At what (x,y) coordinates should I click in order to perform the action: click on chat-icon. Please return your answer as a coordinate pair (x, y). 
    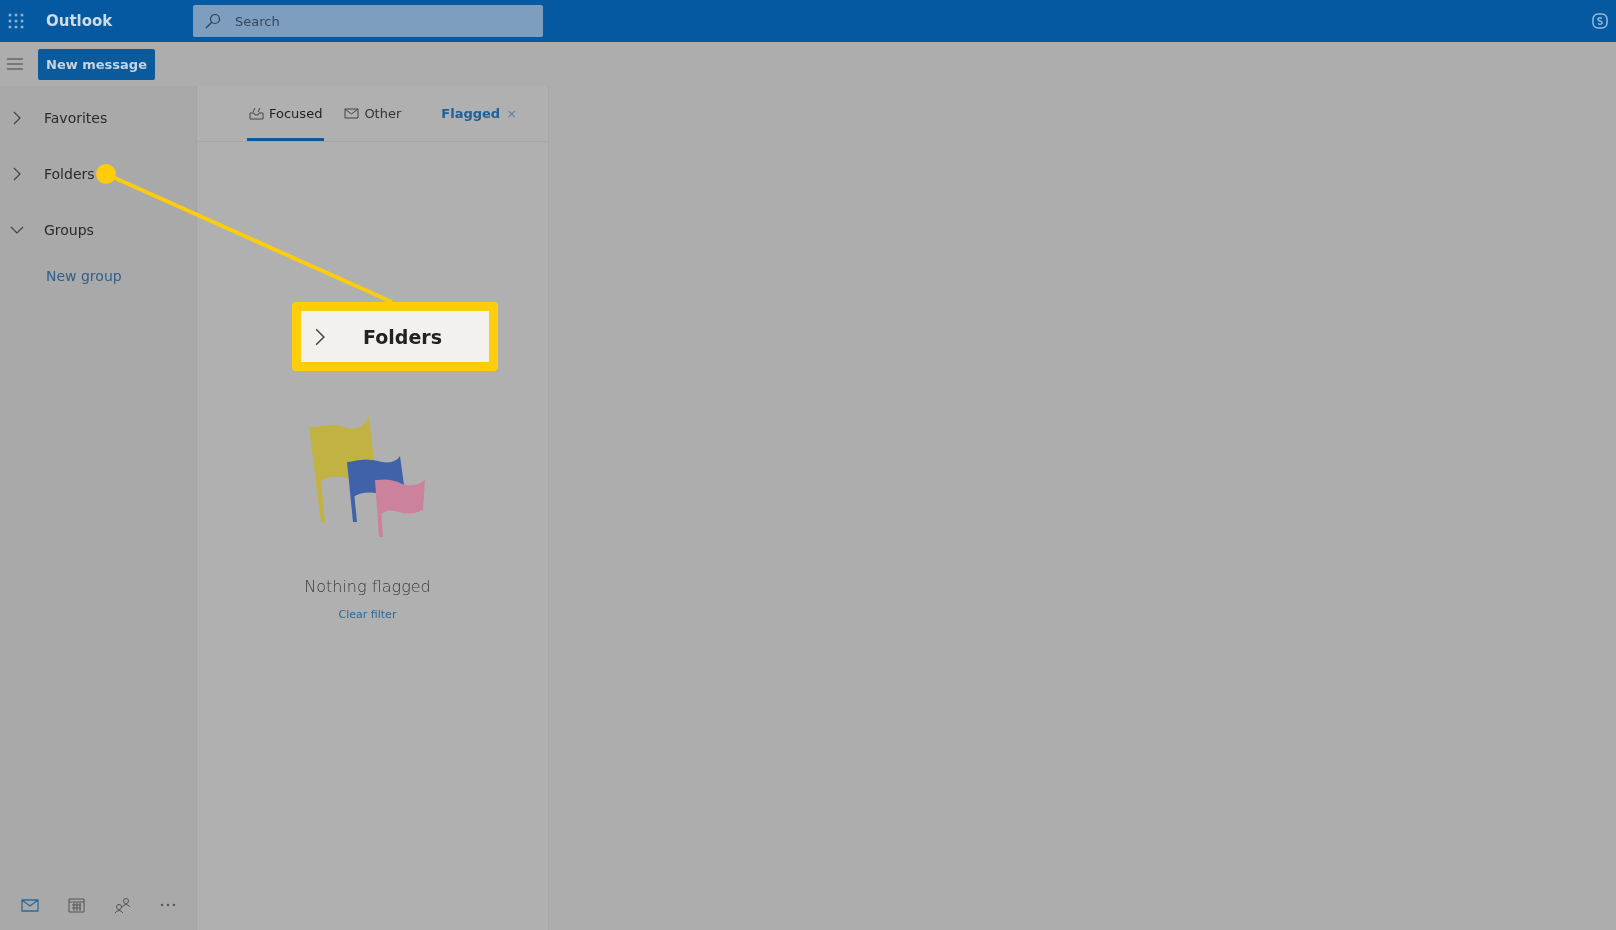
    Looking at the image, I should click on (1600, 21).